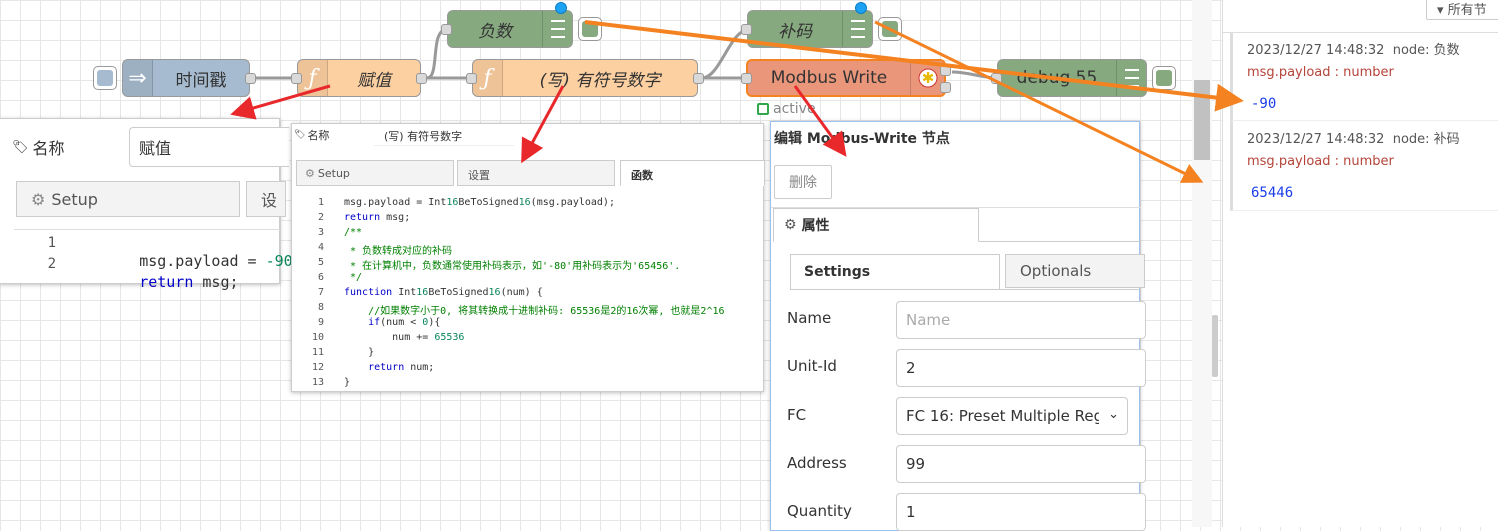 This screenshot has height=531, width=1498. I want to click on negative-debug-node: 负数, so click(521, 25).